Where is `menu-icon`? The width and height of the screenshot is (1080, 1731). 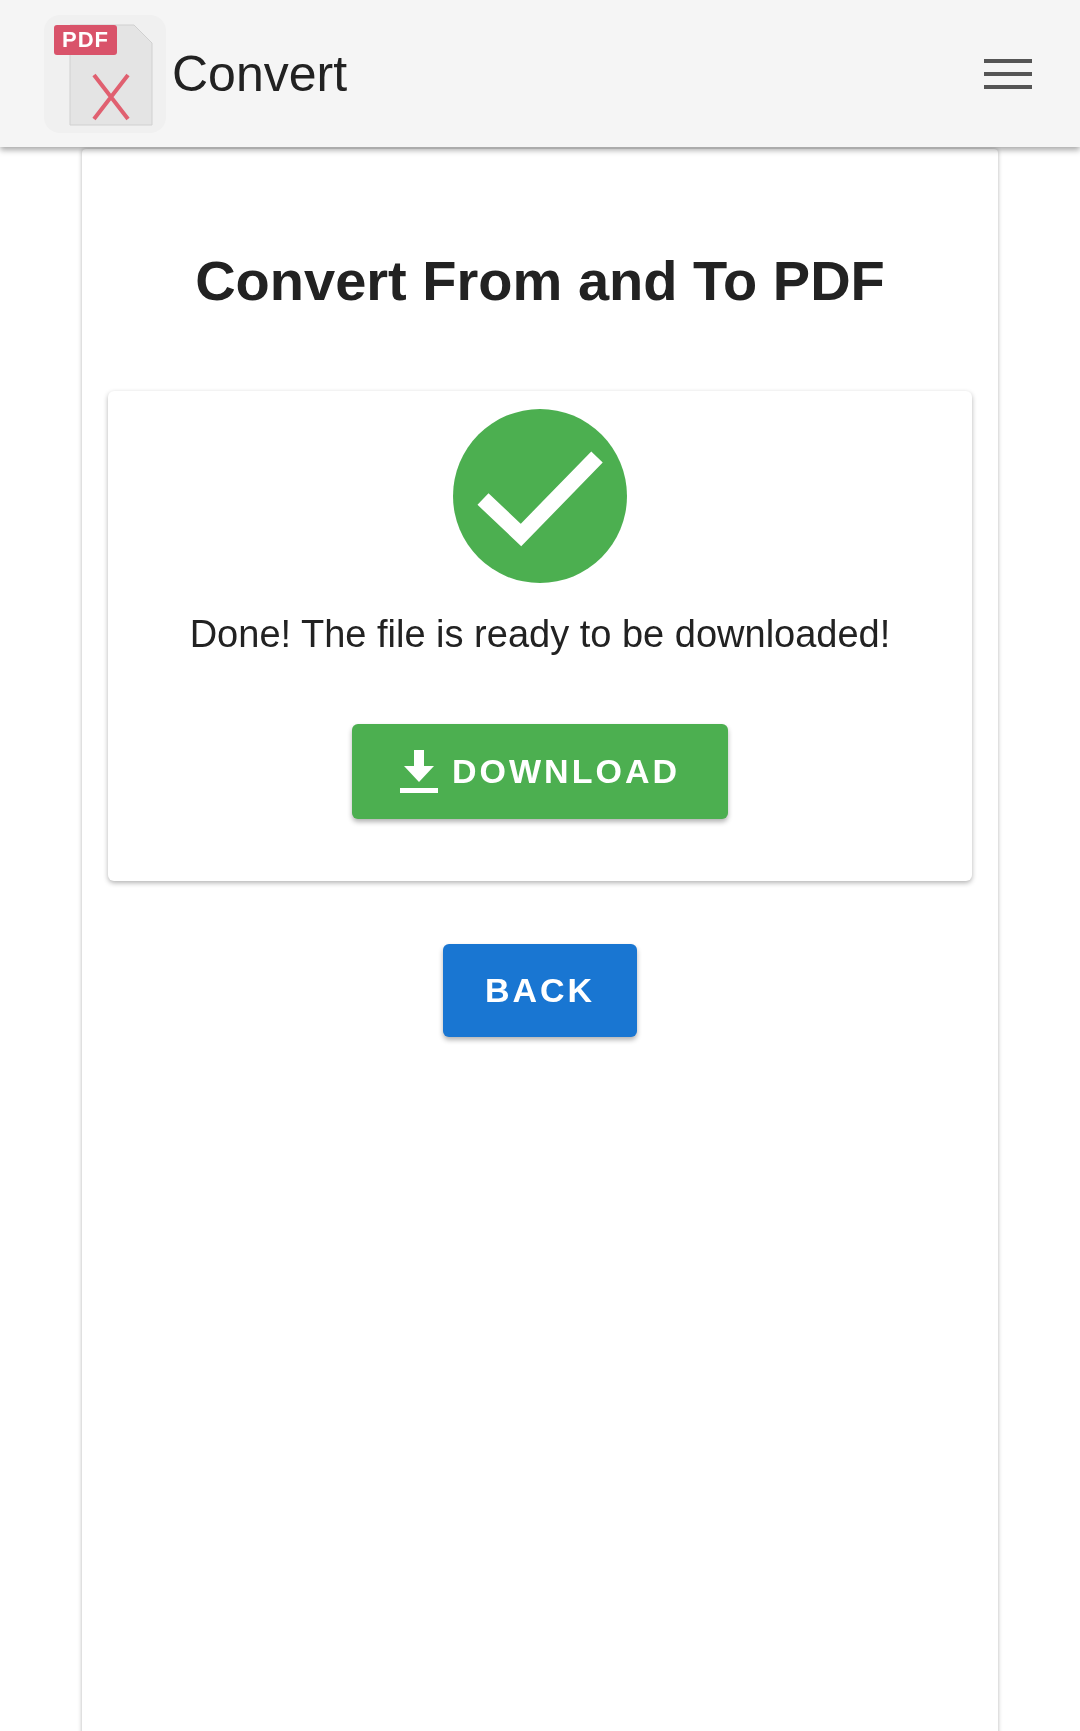 menu-icon is located at coordinates (1008, 73).